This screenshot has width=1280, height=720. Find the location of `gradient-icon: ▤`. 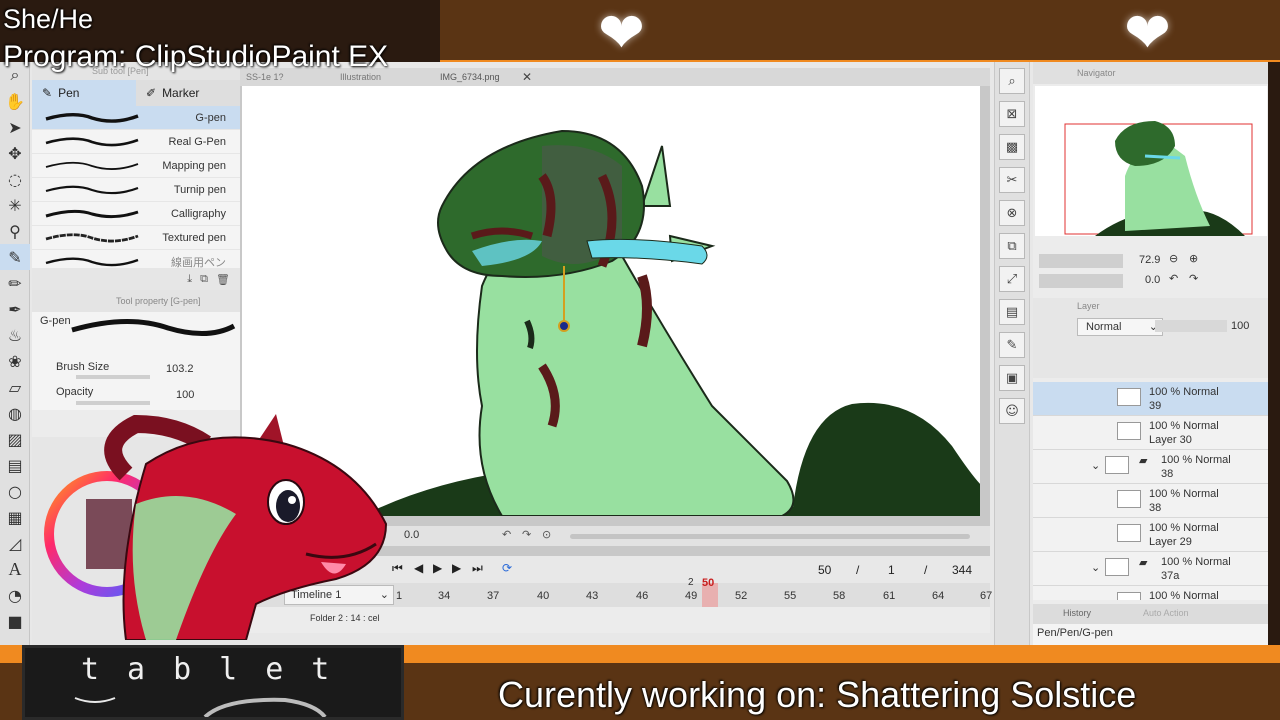

gradient-icon: ▤ is located at coordinates (15, 465).